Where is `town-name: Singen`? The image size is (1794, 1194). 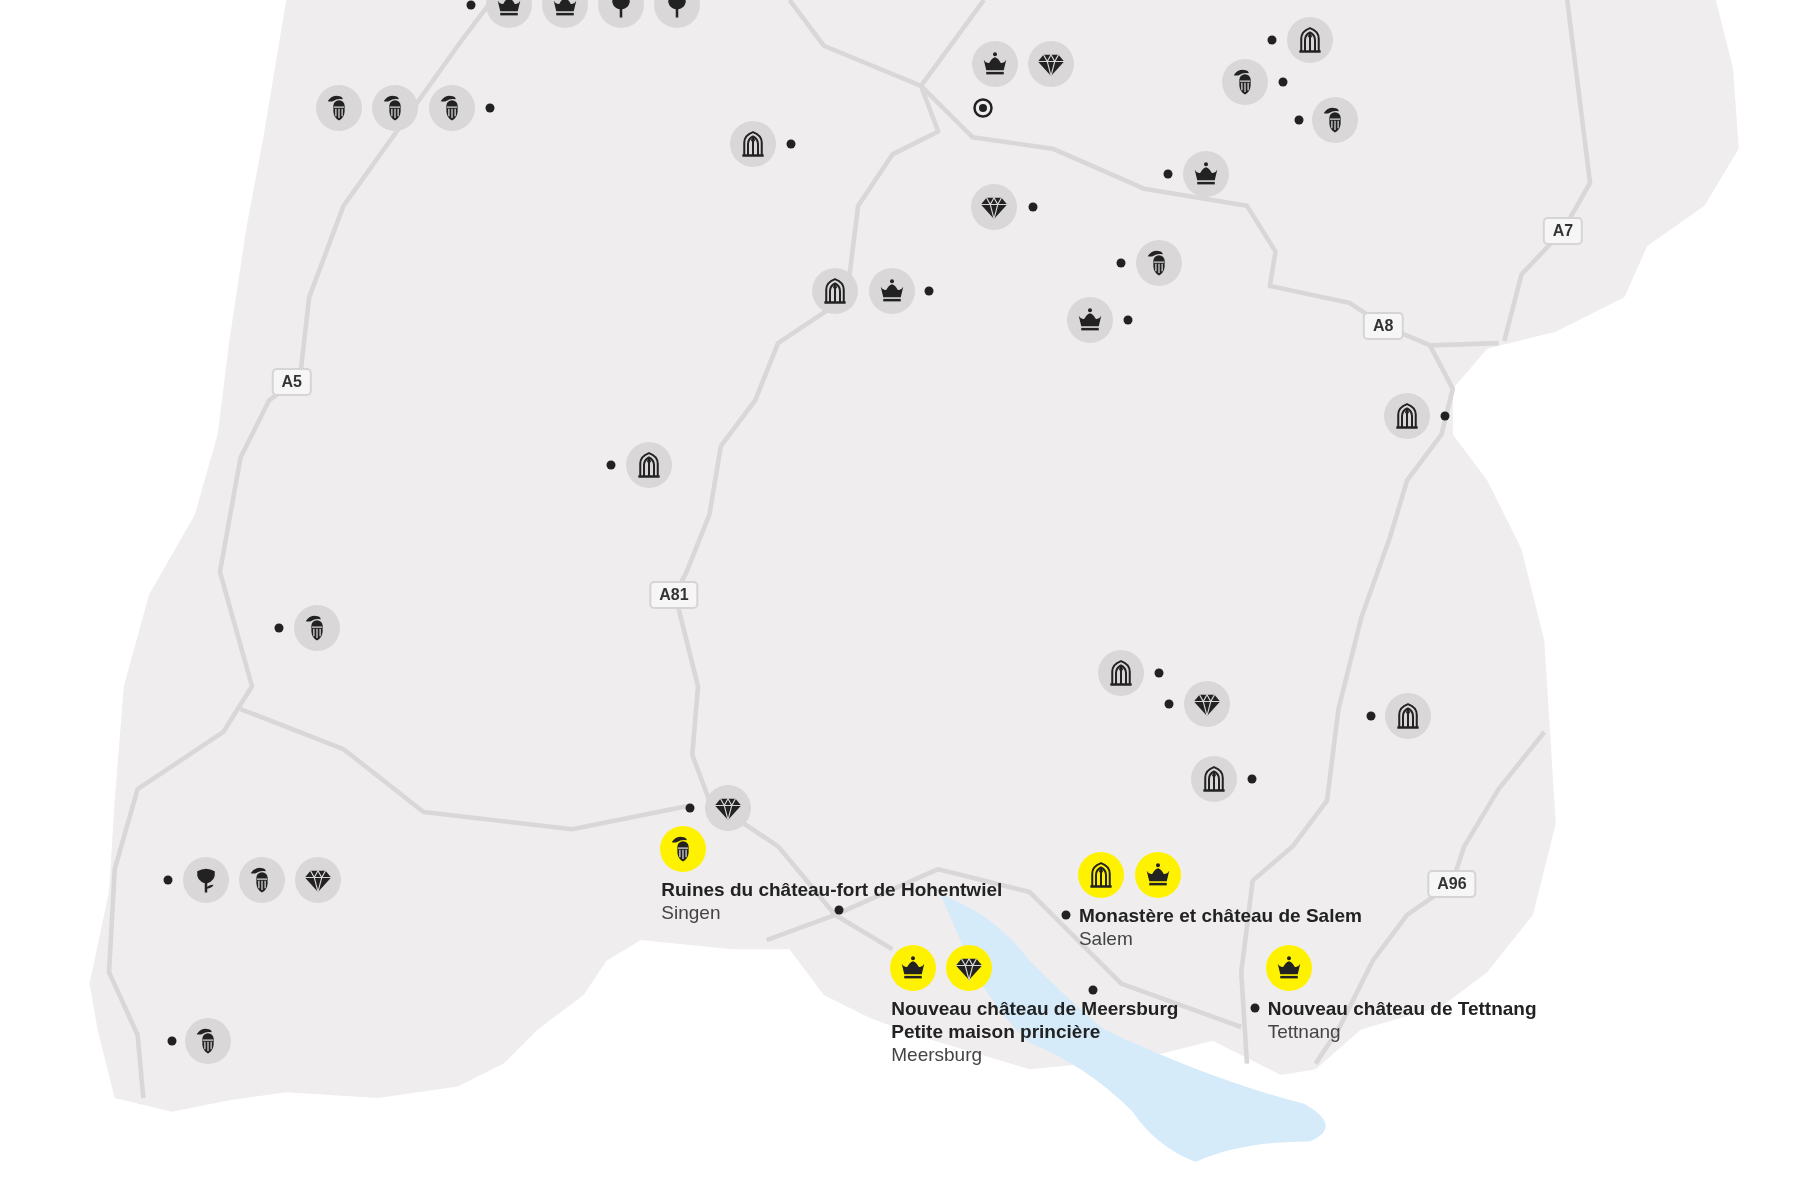 town-name: Singen is located at coordinates (691, 912).